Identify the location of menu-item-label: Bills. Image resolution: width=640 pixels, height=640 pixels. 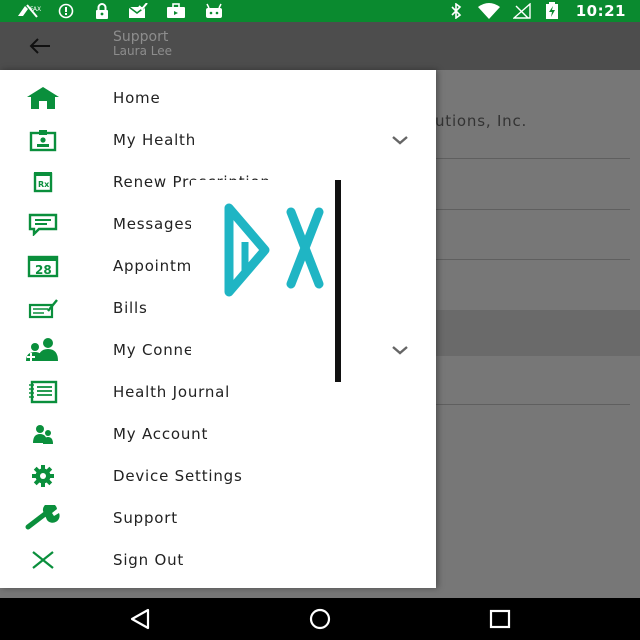
(130, 308).